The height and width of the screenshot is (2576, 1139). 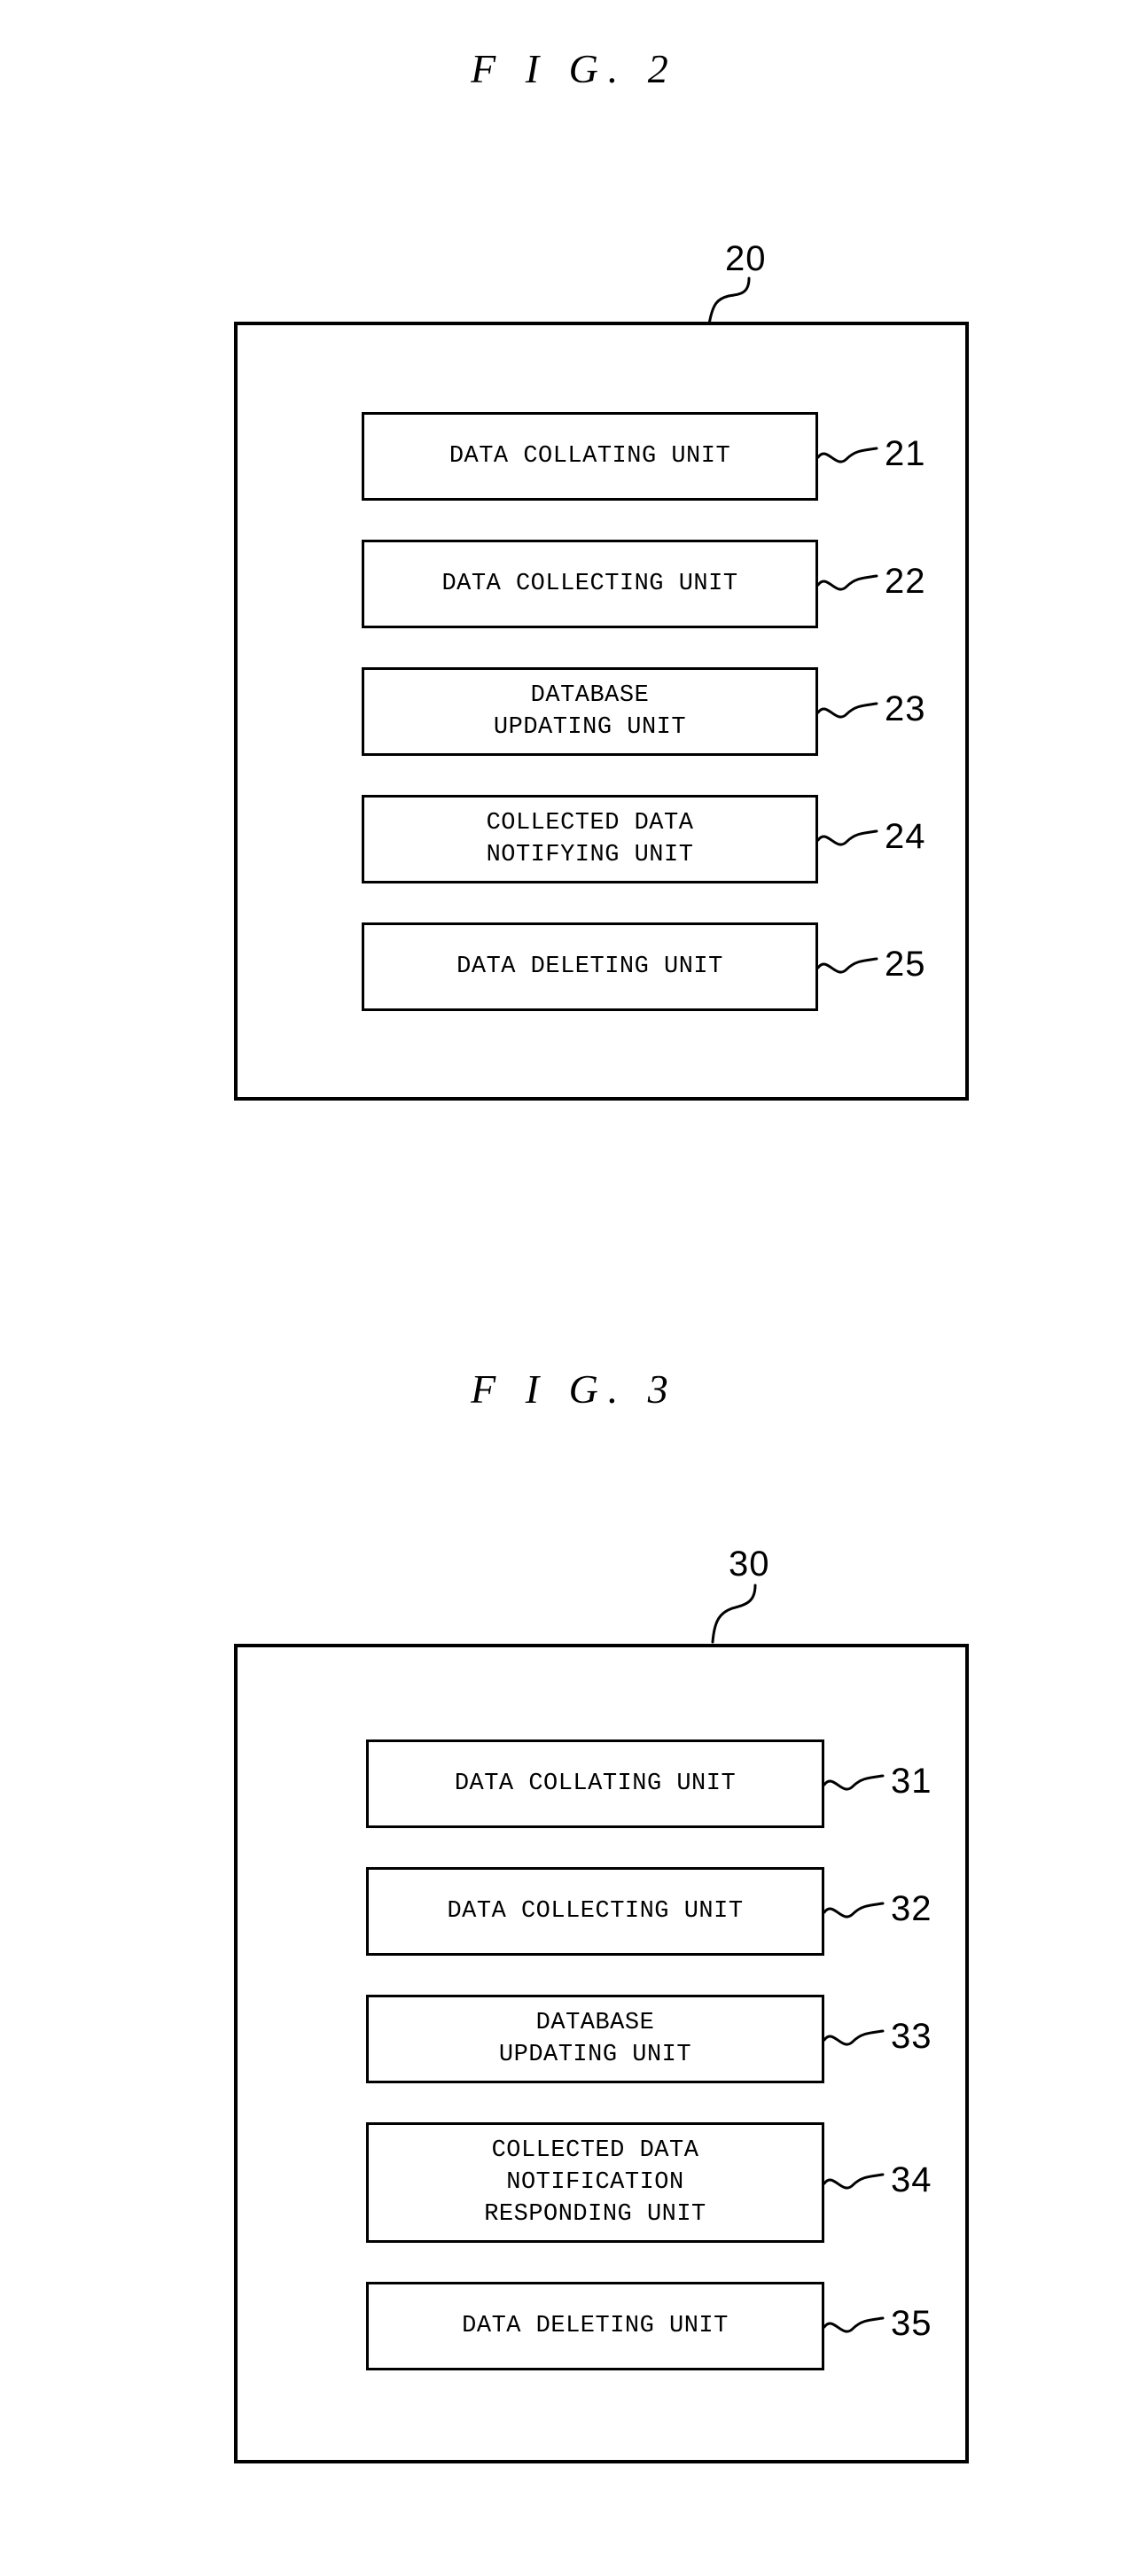 What do you see at coordinates (734, 1614) in the screenshot?
I see `figure-3-apparatus-leader-line` at bounding box center [734, 1614].